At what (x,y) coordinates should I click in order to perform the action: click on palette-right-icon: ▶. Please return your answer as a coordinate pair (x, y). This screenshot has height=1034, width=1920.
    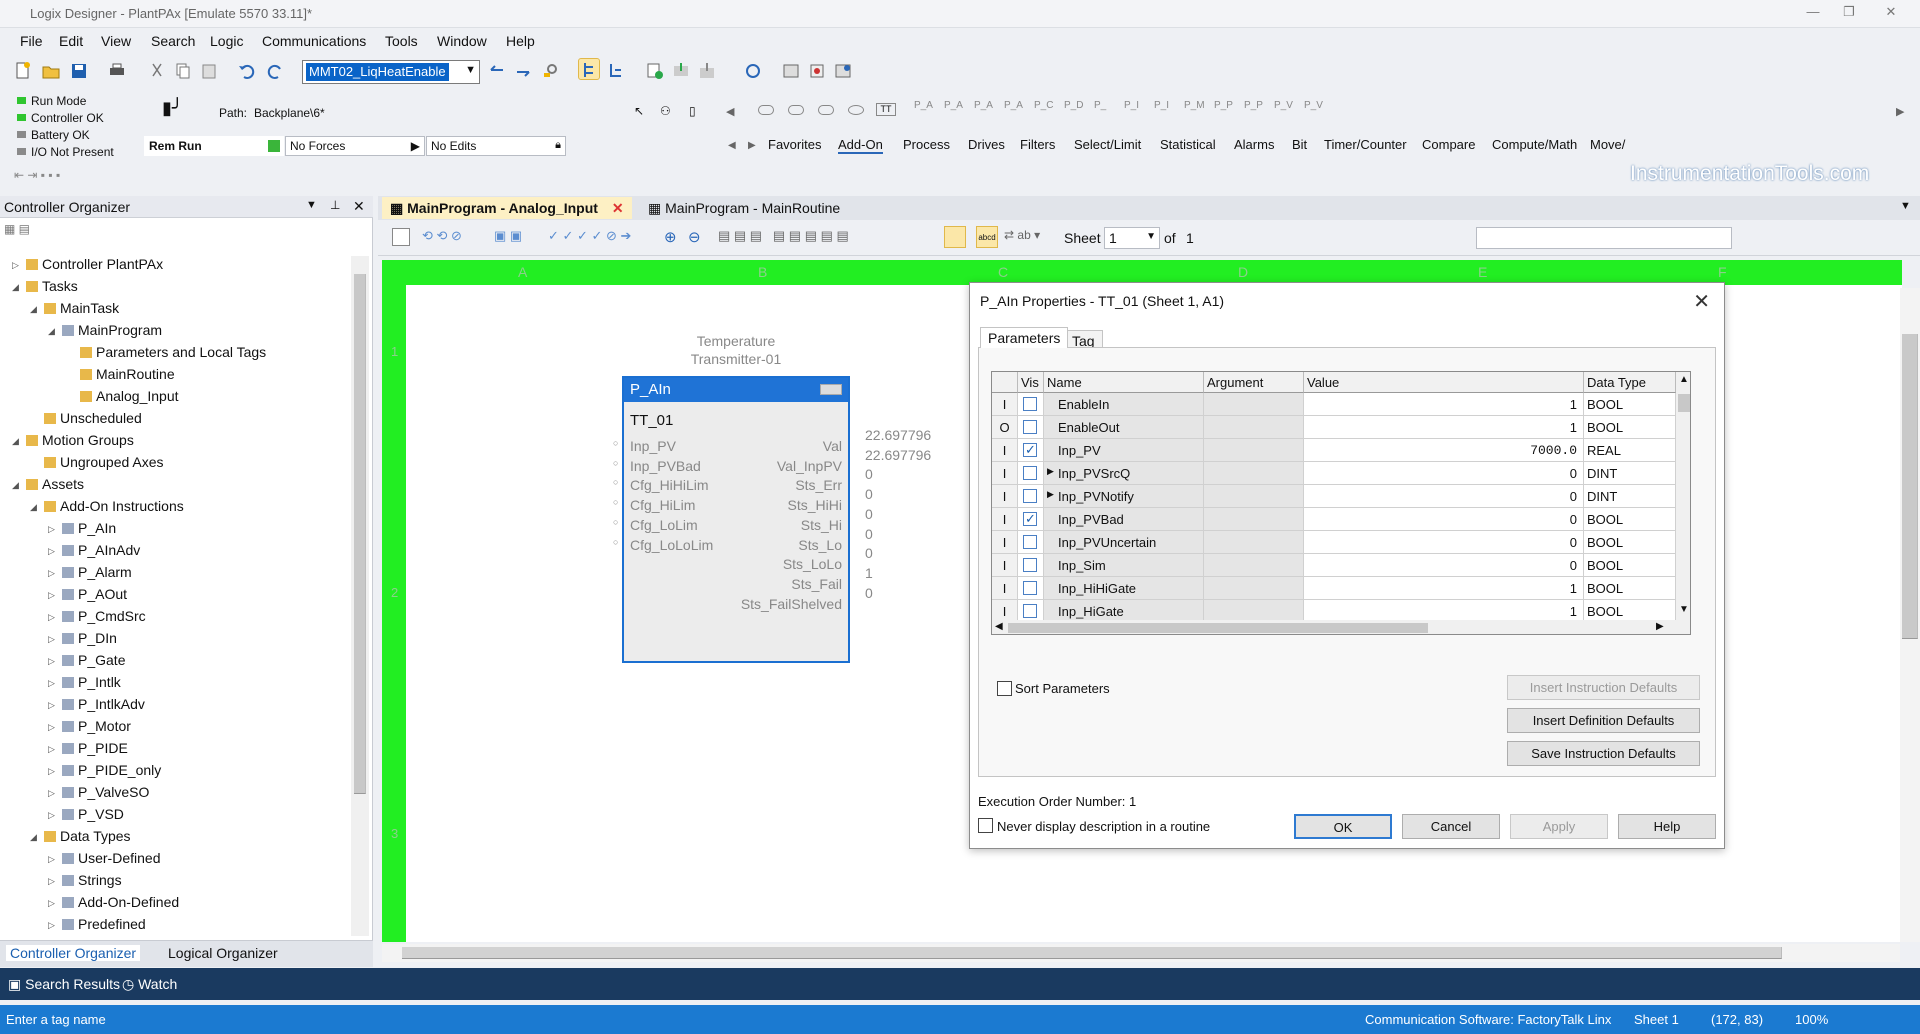
    Looking at the image, I should click on (1900, 111).